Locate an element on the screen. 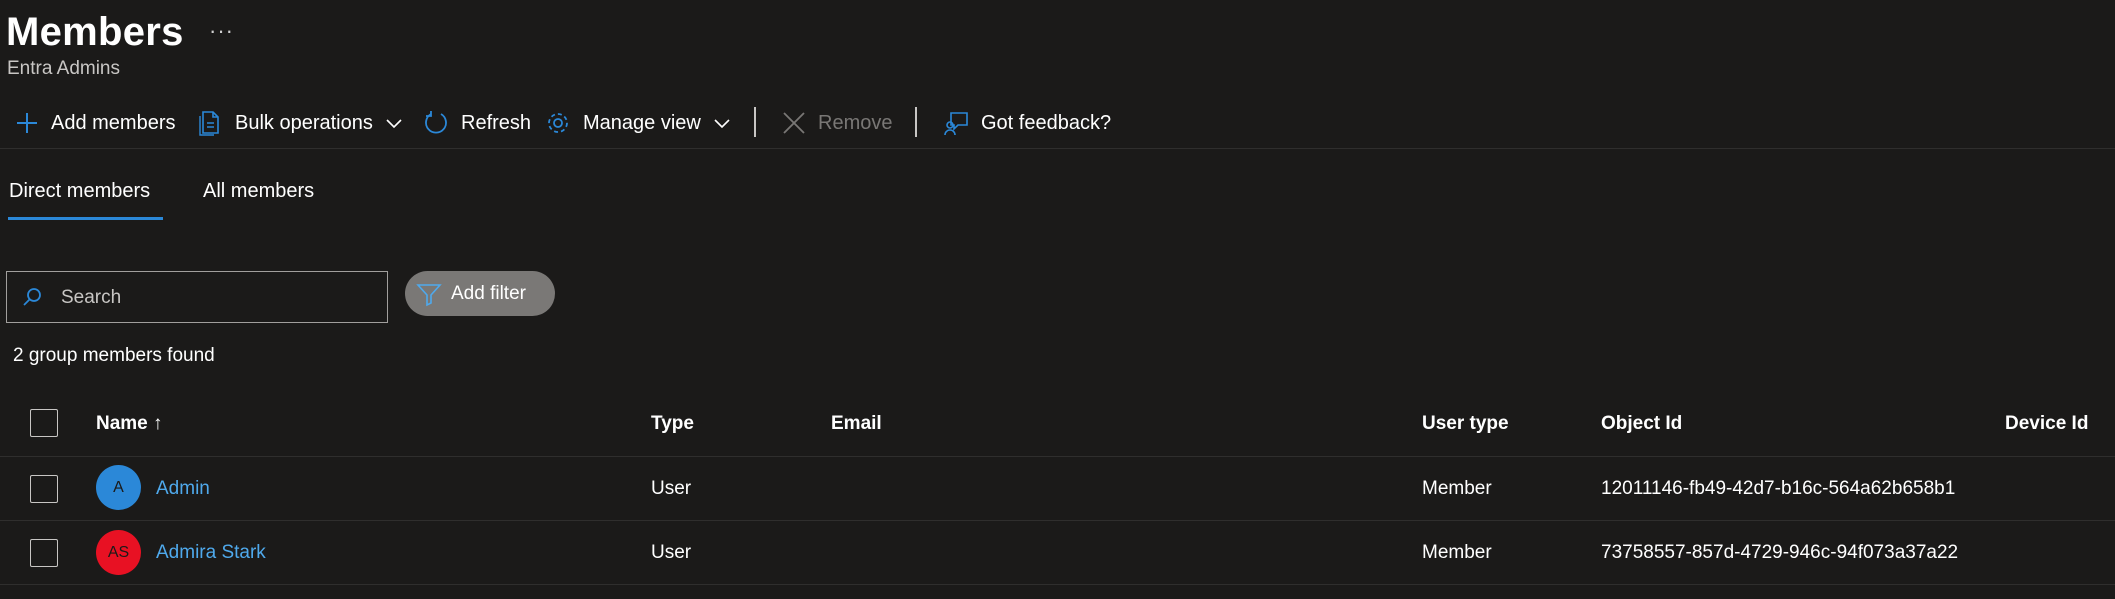 The image size is (2115, 599). search-icon is located at coordinates (32, 299).